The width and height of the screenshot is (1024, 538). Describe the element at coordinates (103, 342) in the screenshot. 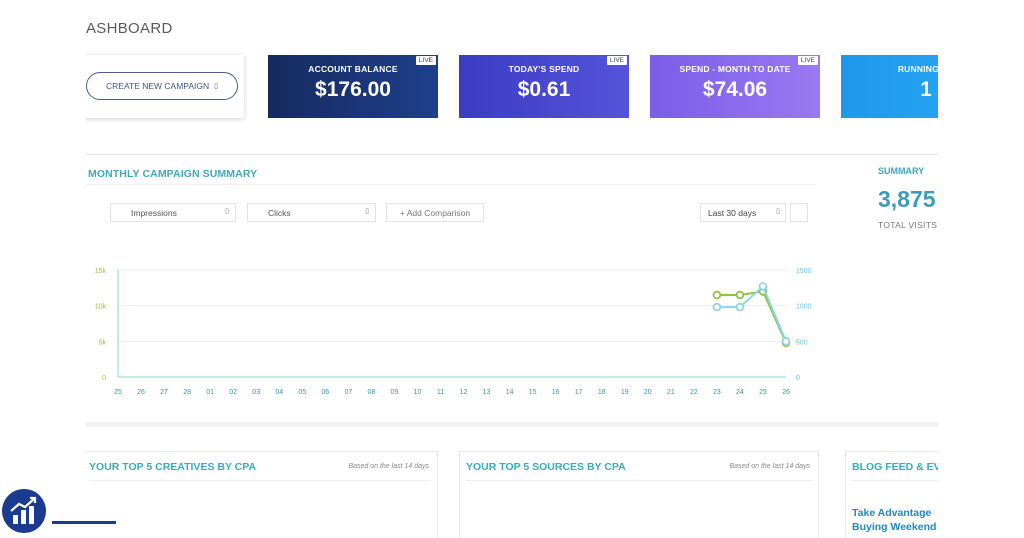

I see `left-axis-tick-label: 5k` at that location.